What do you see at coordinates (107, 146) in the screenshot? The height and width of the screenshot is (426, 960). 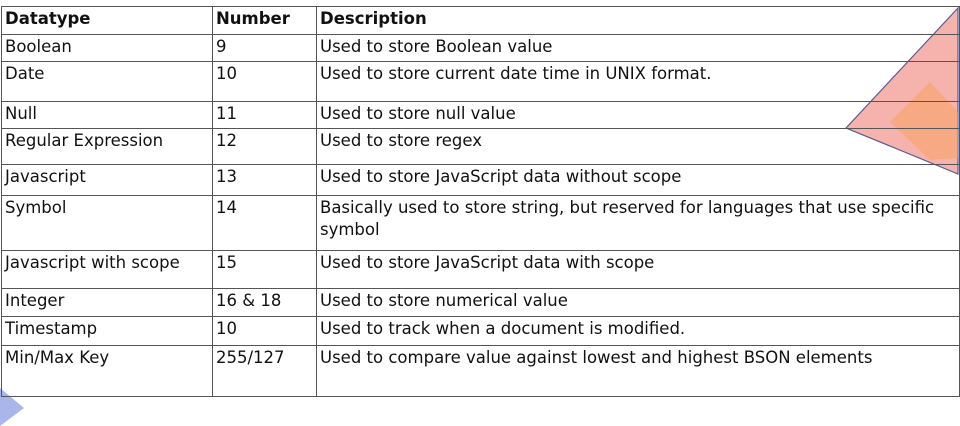 I see `cell-datatype: Regular Expression` at bounding box center [107, 146].